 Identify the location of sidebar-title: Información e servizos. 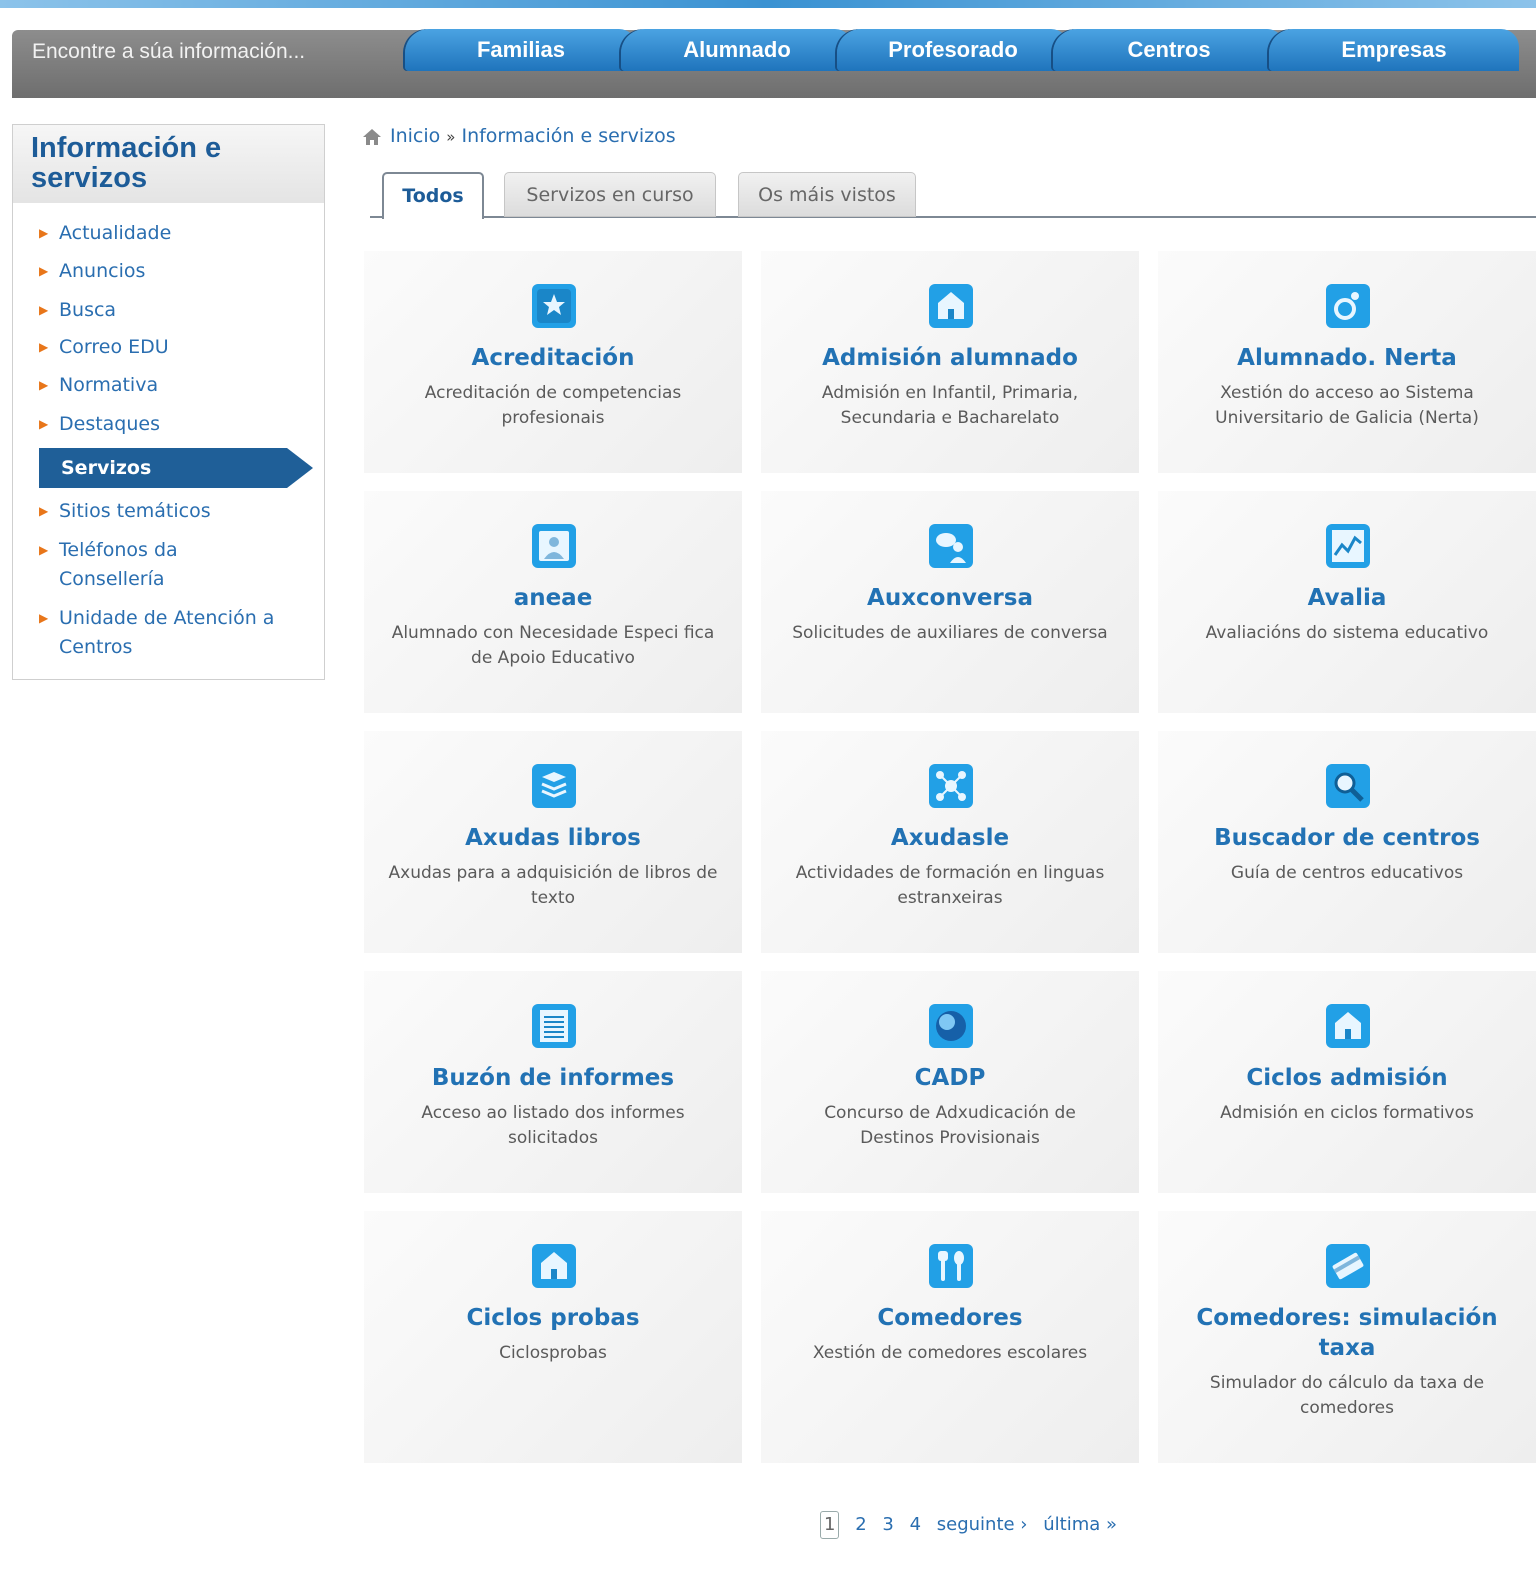
(126, 163).